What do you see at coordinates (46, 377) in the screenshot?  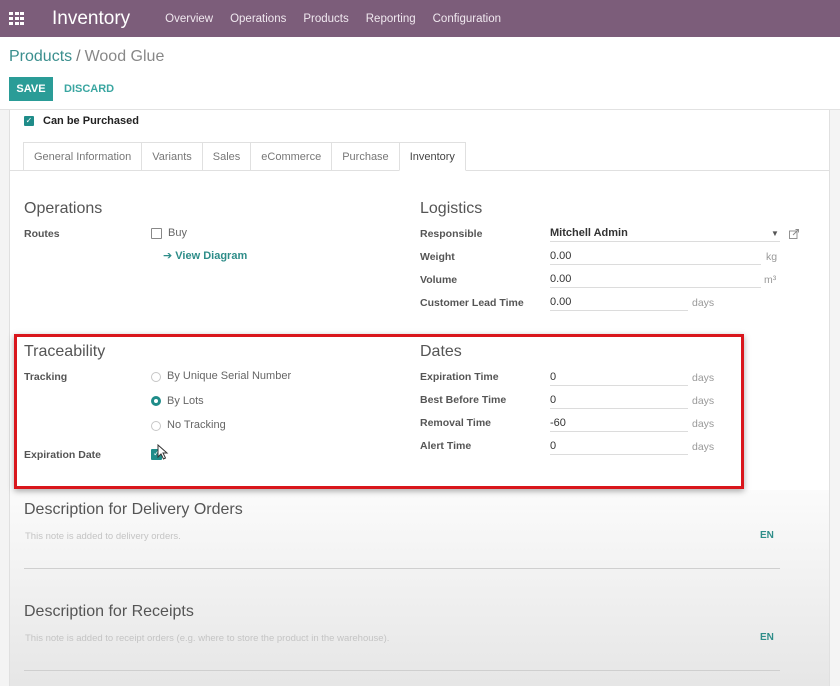 I see `tracking-label: Tracking` at bounding box center [46, 377].